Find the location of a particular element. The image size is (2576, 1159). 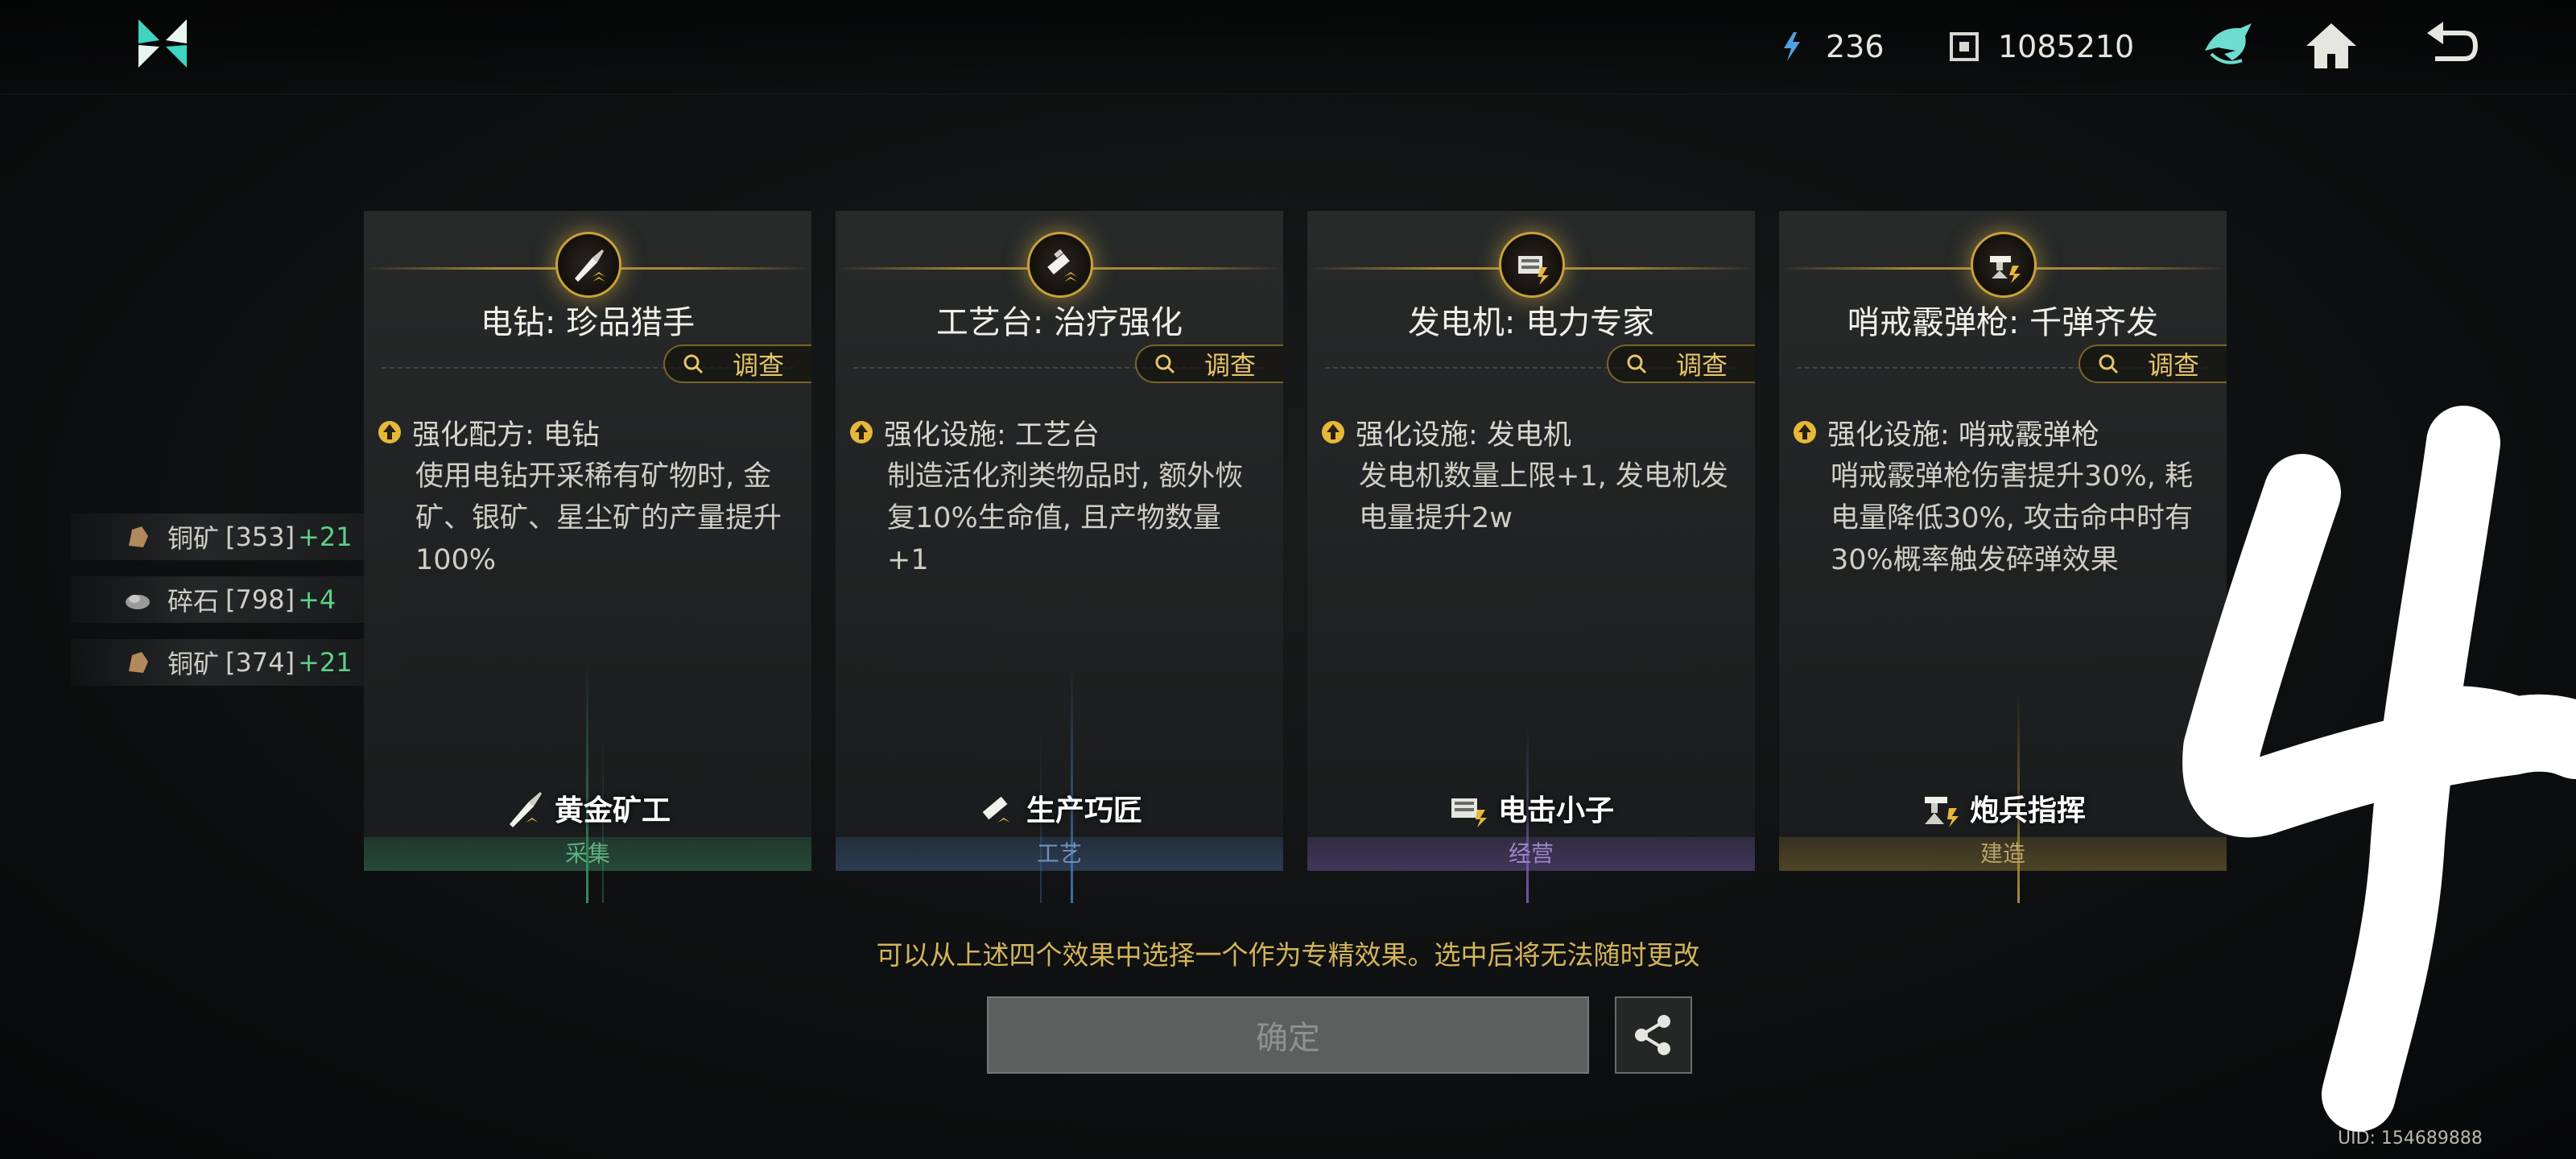

card-title: 哨戒霰弹枪: 千弹齐发 is located at coordinates (2003, 322).